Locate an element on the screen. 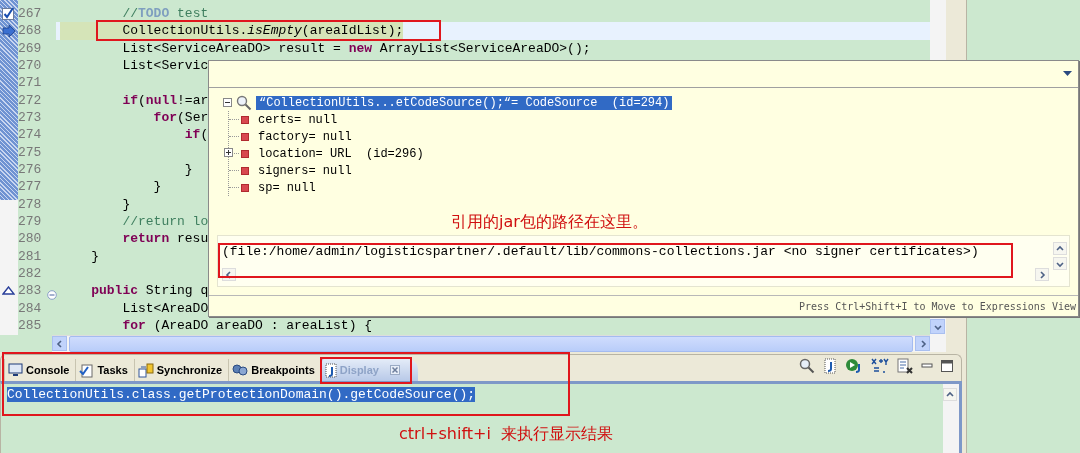  tree-item: factory= null is located at coordinates (305, 136).